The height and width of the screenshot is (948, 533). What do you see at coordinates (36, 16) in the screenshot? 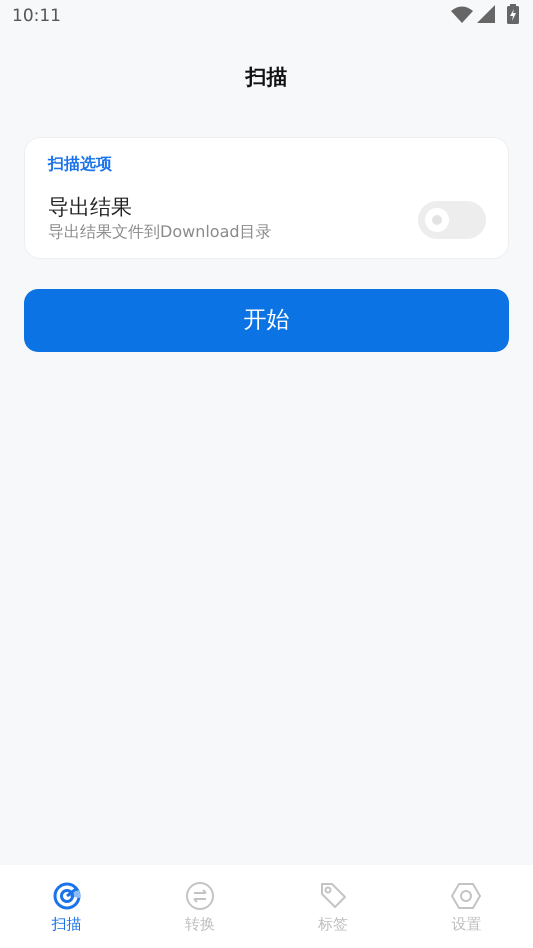
I see `status-time: 10:11` at bounding box center [36, 16].